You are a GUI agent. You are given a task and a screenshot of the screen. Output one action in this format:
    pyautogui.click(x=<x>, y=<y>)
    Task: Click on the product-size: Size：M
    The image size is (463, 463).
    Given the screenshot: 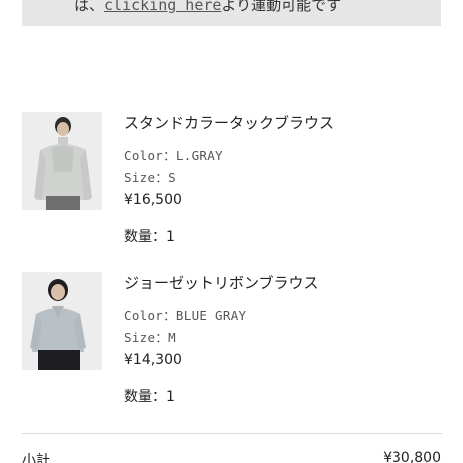 What is the action you would take?
    pyautogui.click(x=150, y=337)
    